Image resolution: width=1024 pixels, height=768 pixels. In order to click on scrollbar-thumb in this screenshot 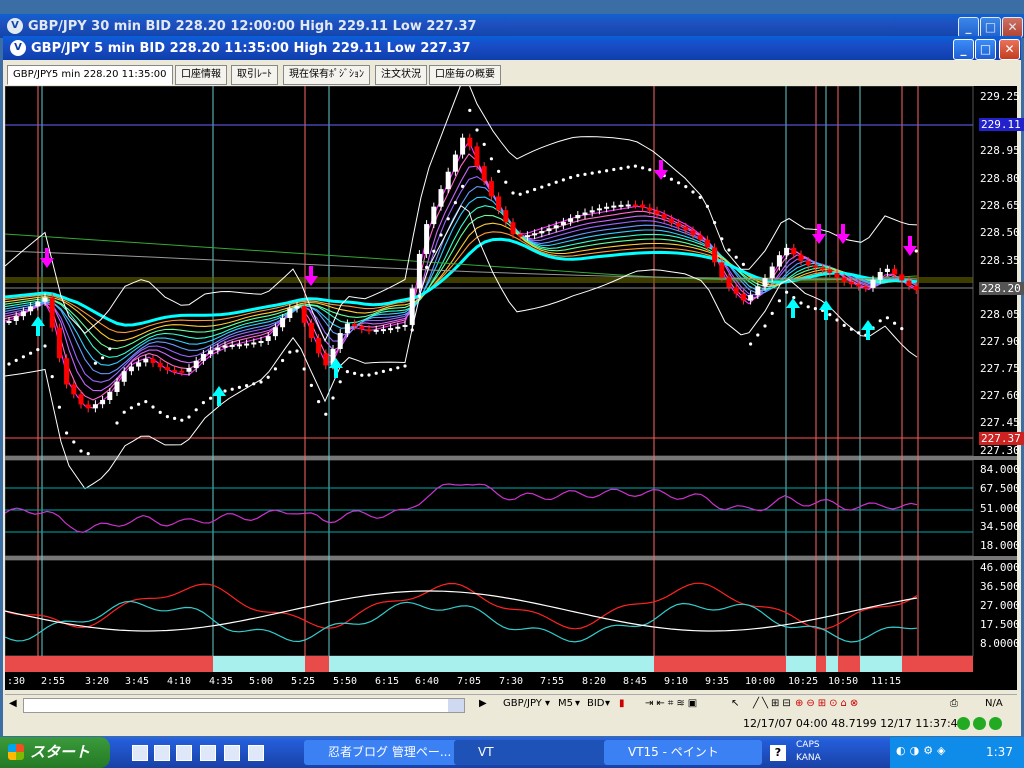, I will do `click(456, 705)`.